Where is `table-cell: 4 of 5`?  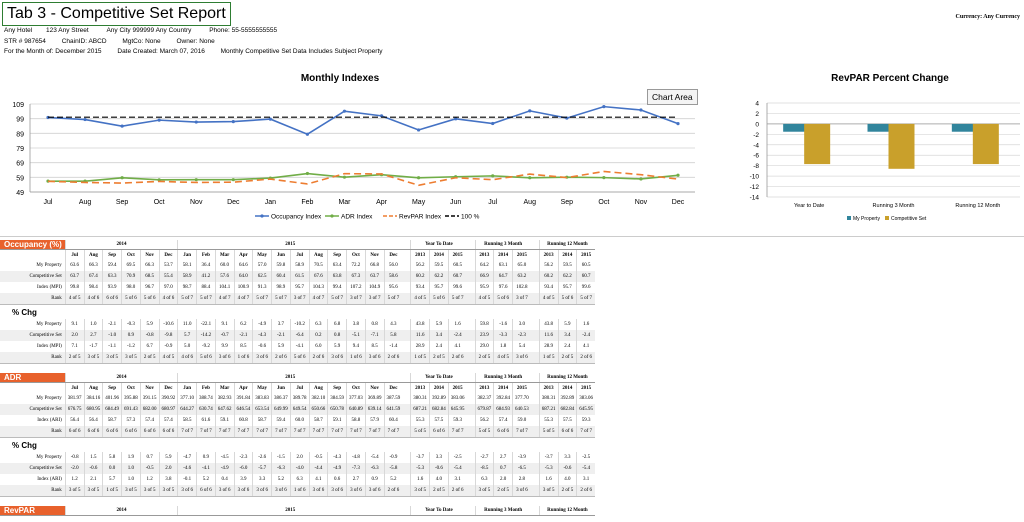 table-cell: 4 of 5 is located at coordinates (168, 358).